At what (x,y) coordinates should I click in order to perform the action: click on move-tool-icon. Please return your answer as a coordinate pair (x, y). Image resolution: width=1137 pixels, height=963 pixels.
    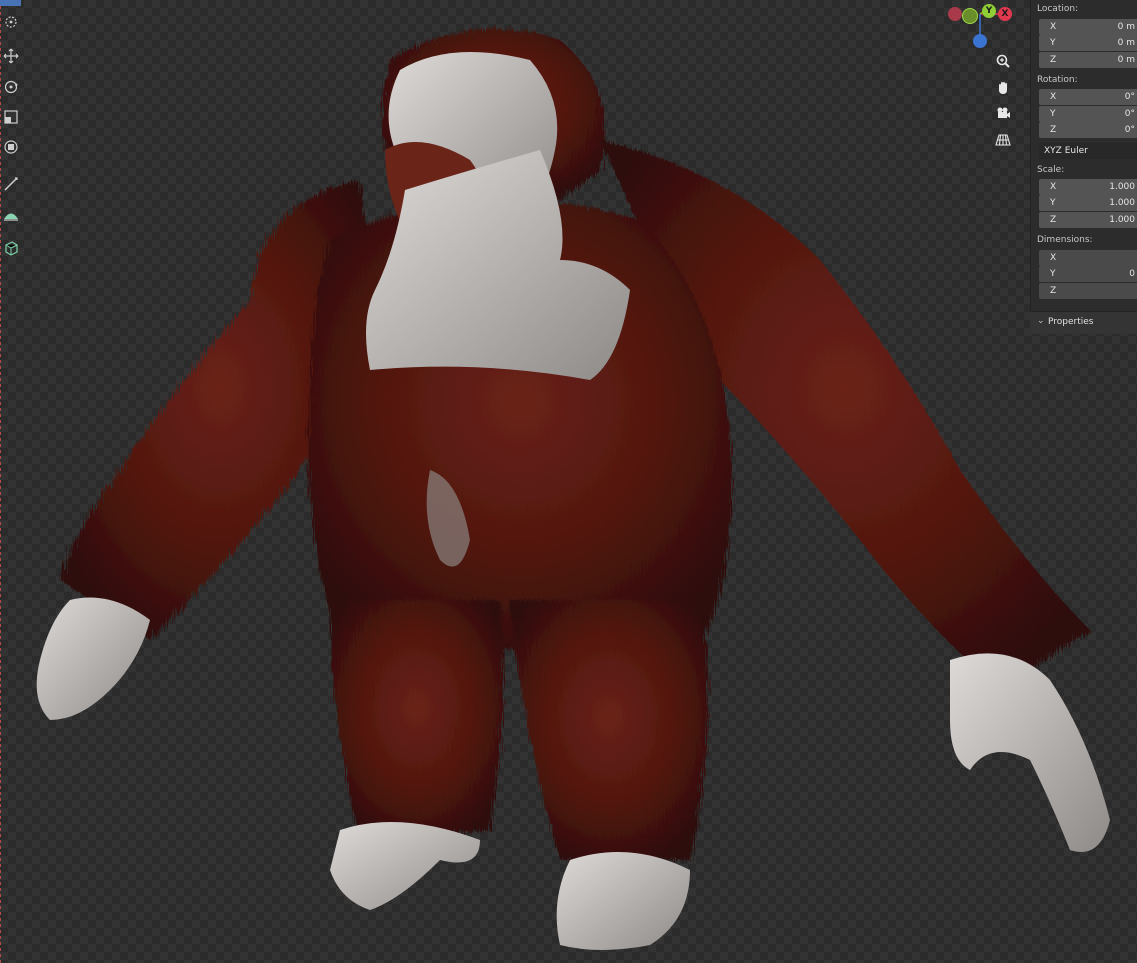
    Looking at the image, I should click on (10, 56).